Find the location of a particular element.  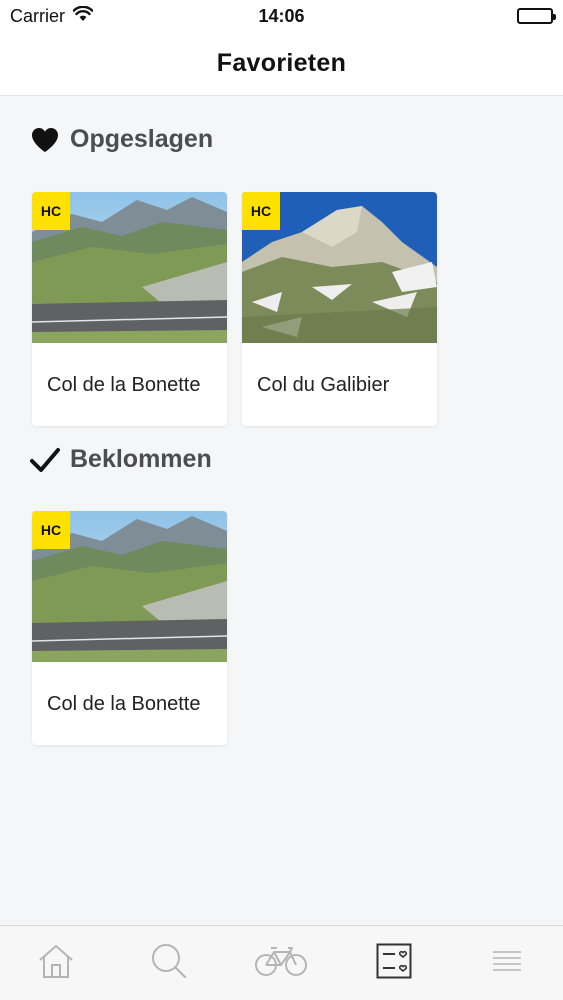

tab-bar is located at coordinates (281, 962).